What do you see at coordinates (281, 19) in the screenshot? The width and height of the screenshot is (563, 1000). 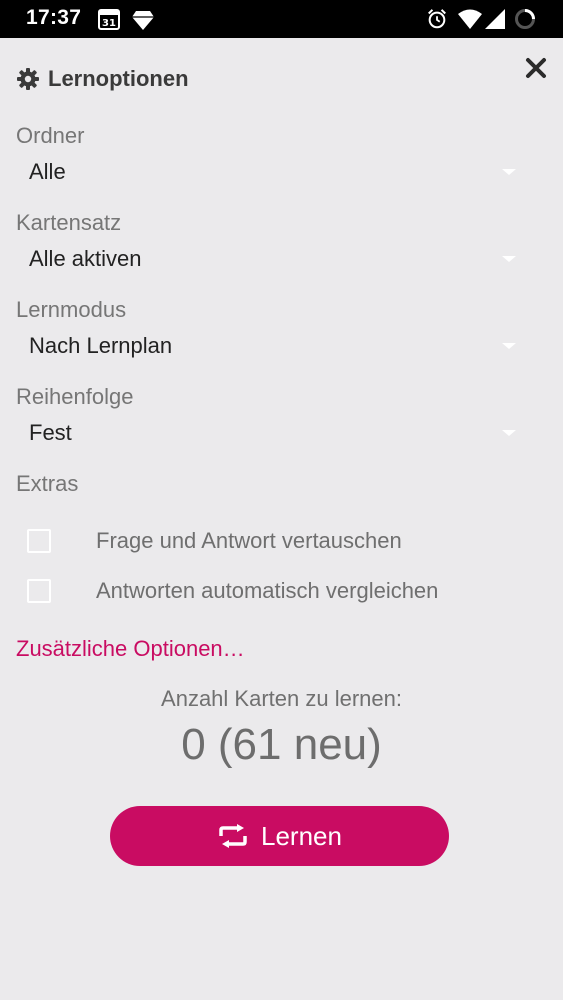 I see `status-bar: 17:37 31` at bounding box center [281, 19].